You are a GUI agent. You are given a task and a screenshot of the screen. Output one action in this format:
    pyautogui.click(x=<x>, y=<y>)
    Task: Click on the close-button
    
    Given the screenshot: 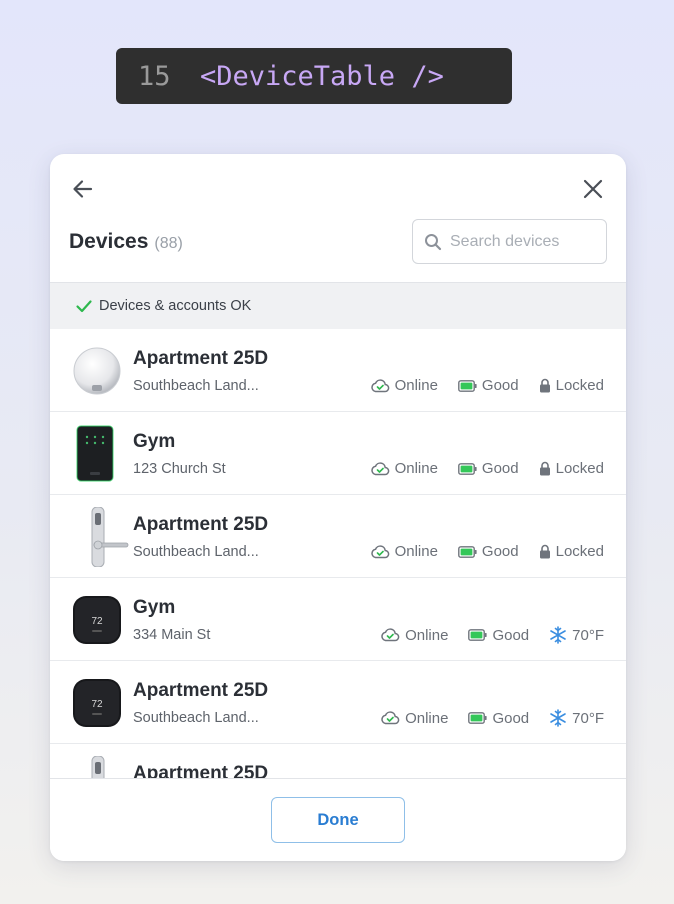 What is the action you would take?
    pyautogui.click(x=593, y=189)
    